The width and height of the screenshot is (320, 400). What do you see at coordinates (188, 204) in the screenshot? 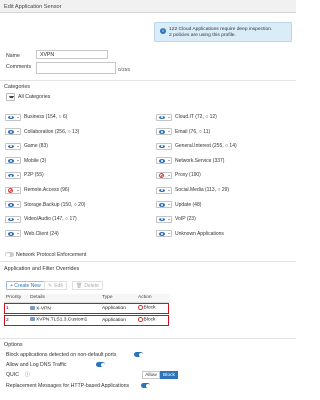
I see `category-label: Update (48)` at bounding box center [188, 204].